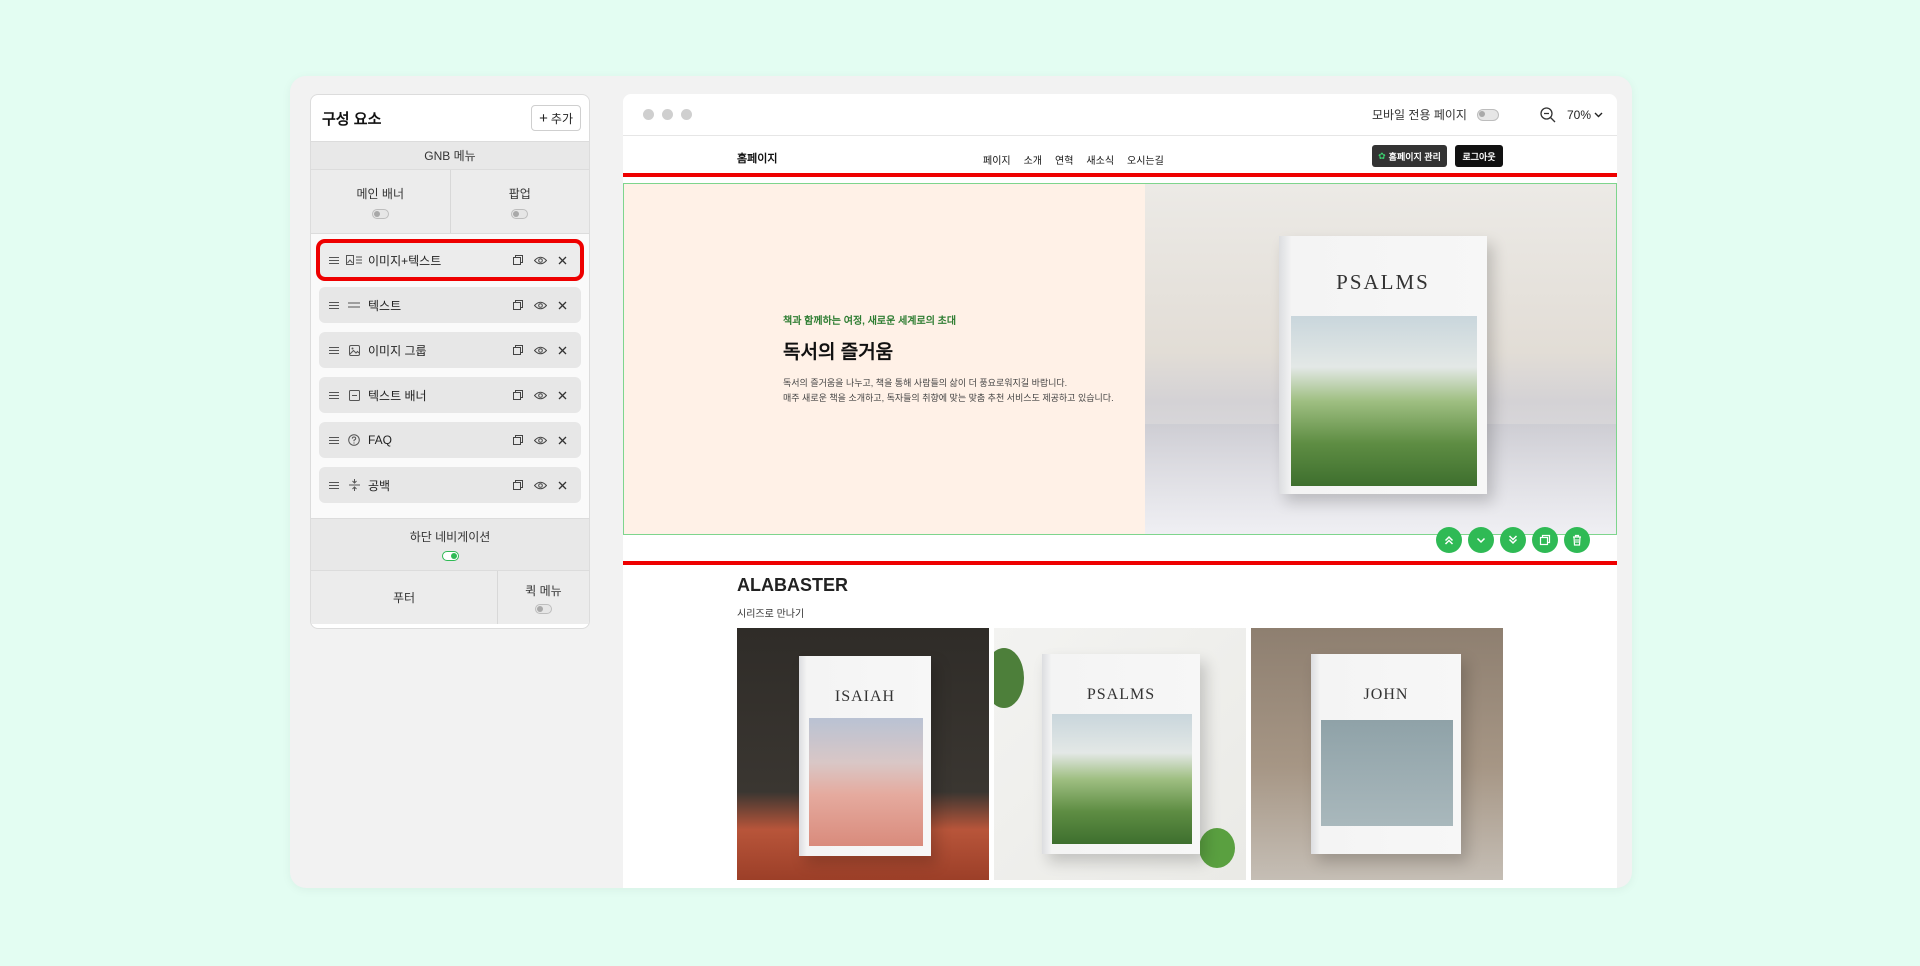 This screenshot has width=1920, height=966. I want to click on nav-link: 새소식, so click(1100, 159).